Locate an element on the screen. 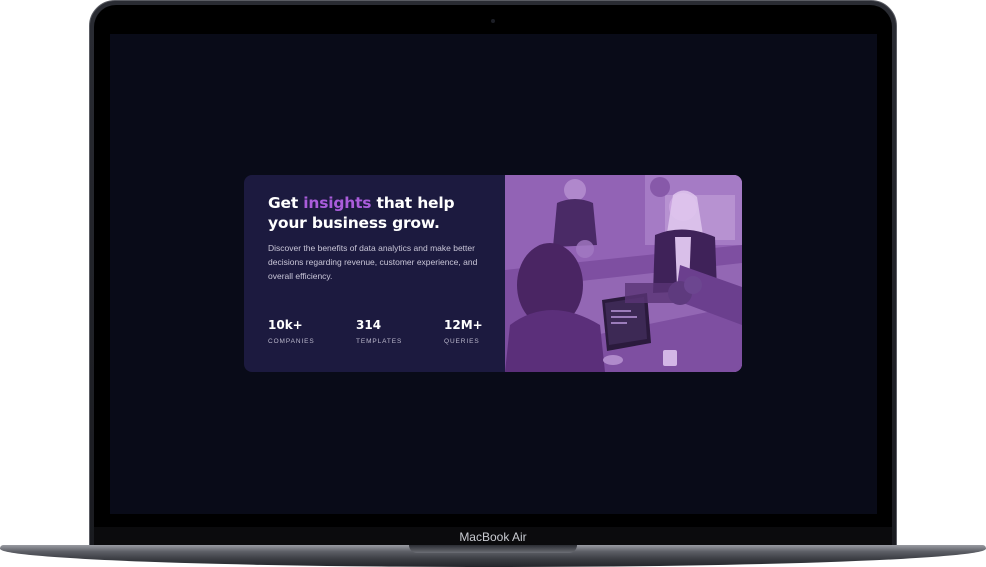 This screenshot has width=986, height=567. stat-queries: 12M+ QUERIES is located at coordinates (463, 331).